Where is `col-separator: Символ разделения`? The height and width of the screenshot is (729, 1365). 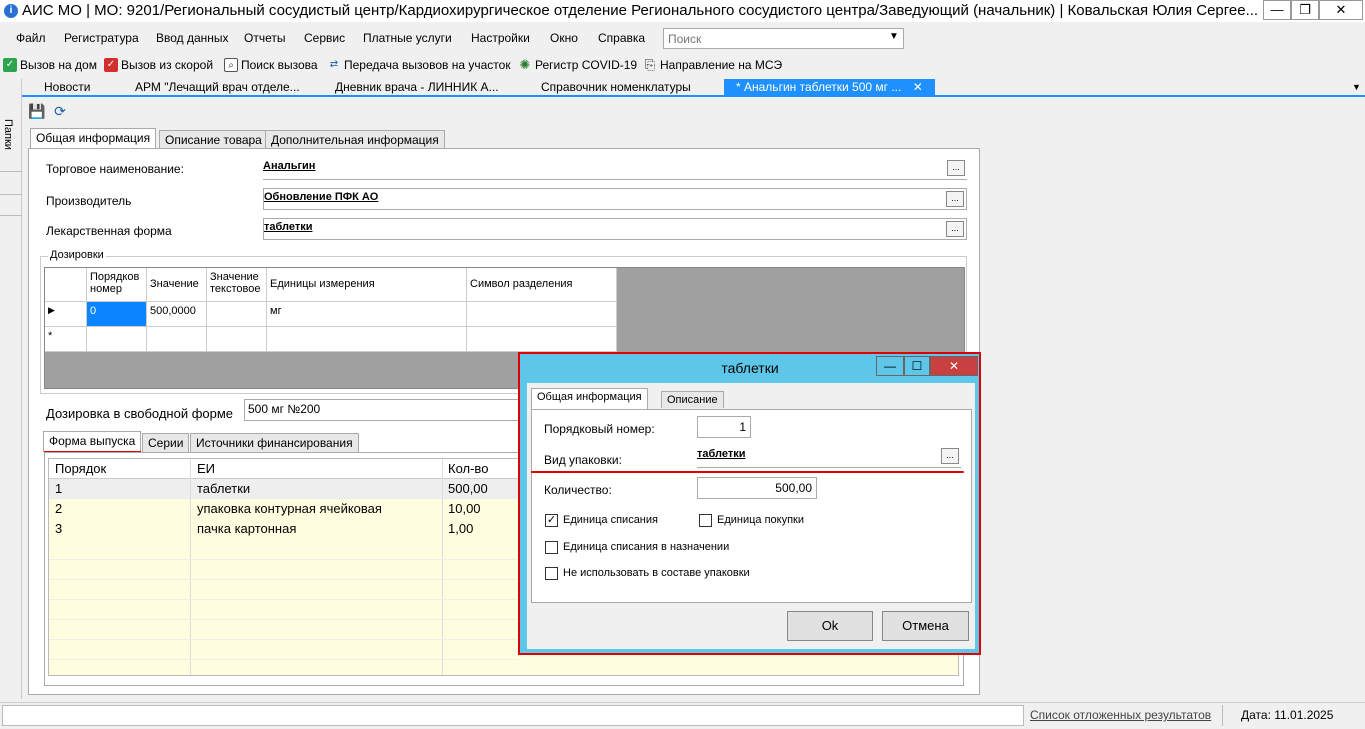 col-separator: Символ разделения is located at coordinates (542, 285).